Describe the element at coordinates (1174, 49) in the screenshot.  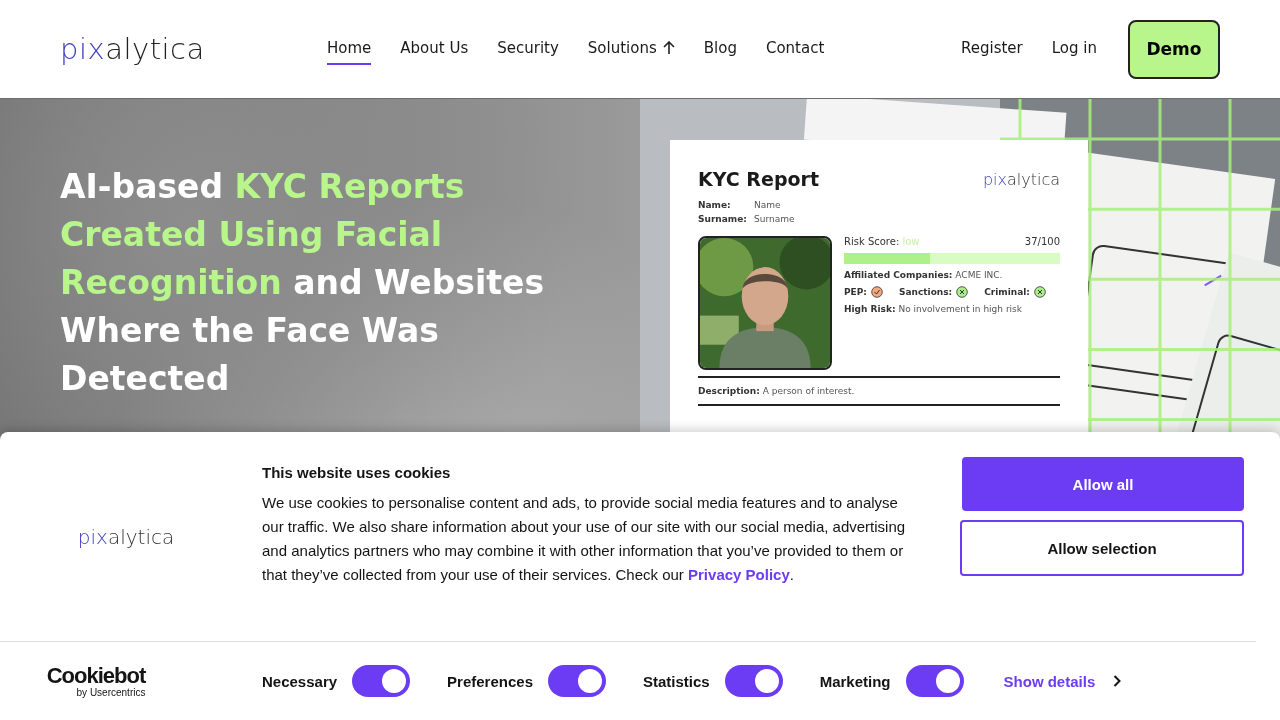
I see `demo-button: Demo` at that location.